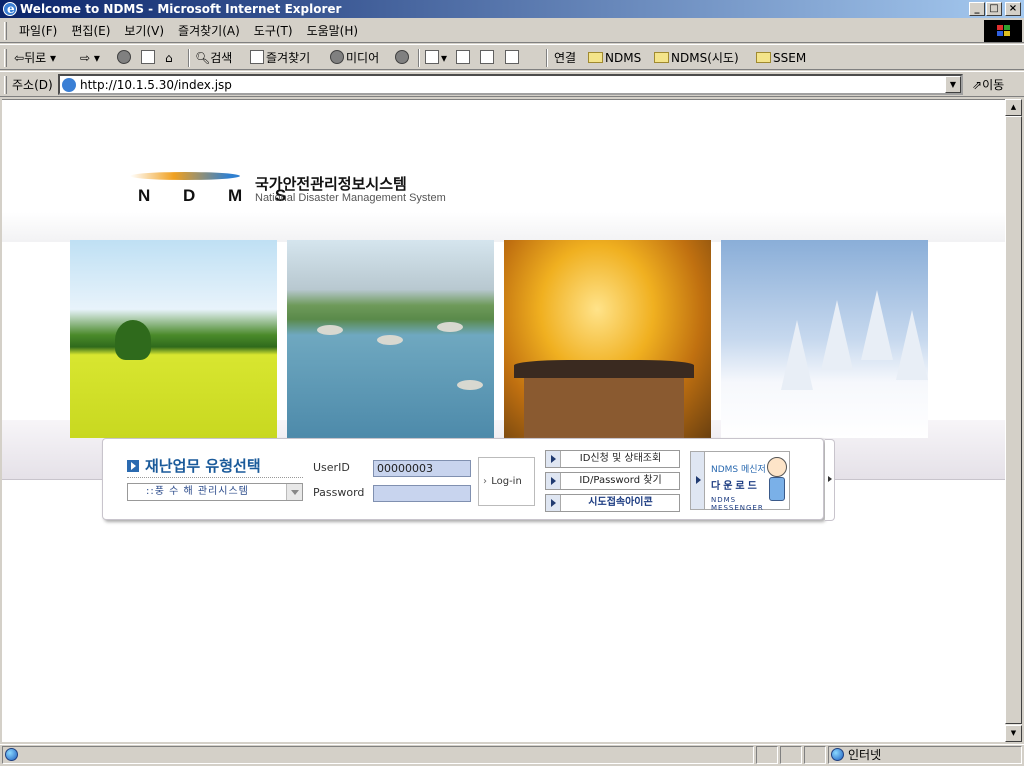 Image resolution: width=1024 pixels, height=766 pixels. I want to click on play-icon, so click(133, 466).